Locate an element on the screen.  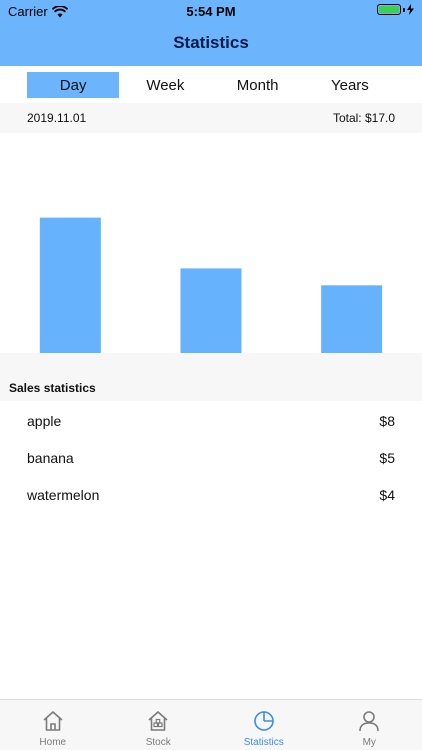
person-icon is located at coordinates (369, 721).